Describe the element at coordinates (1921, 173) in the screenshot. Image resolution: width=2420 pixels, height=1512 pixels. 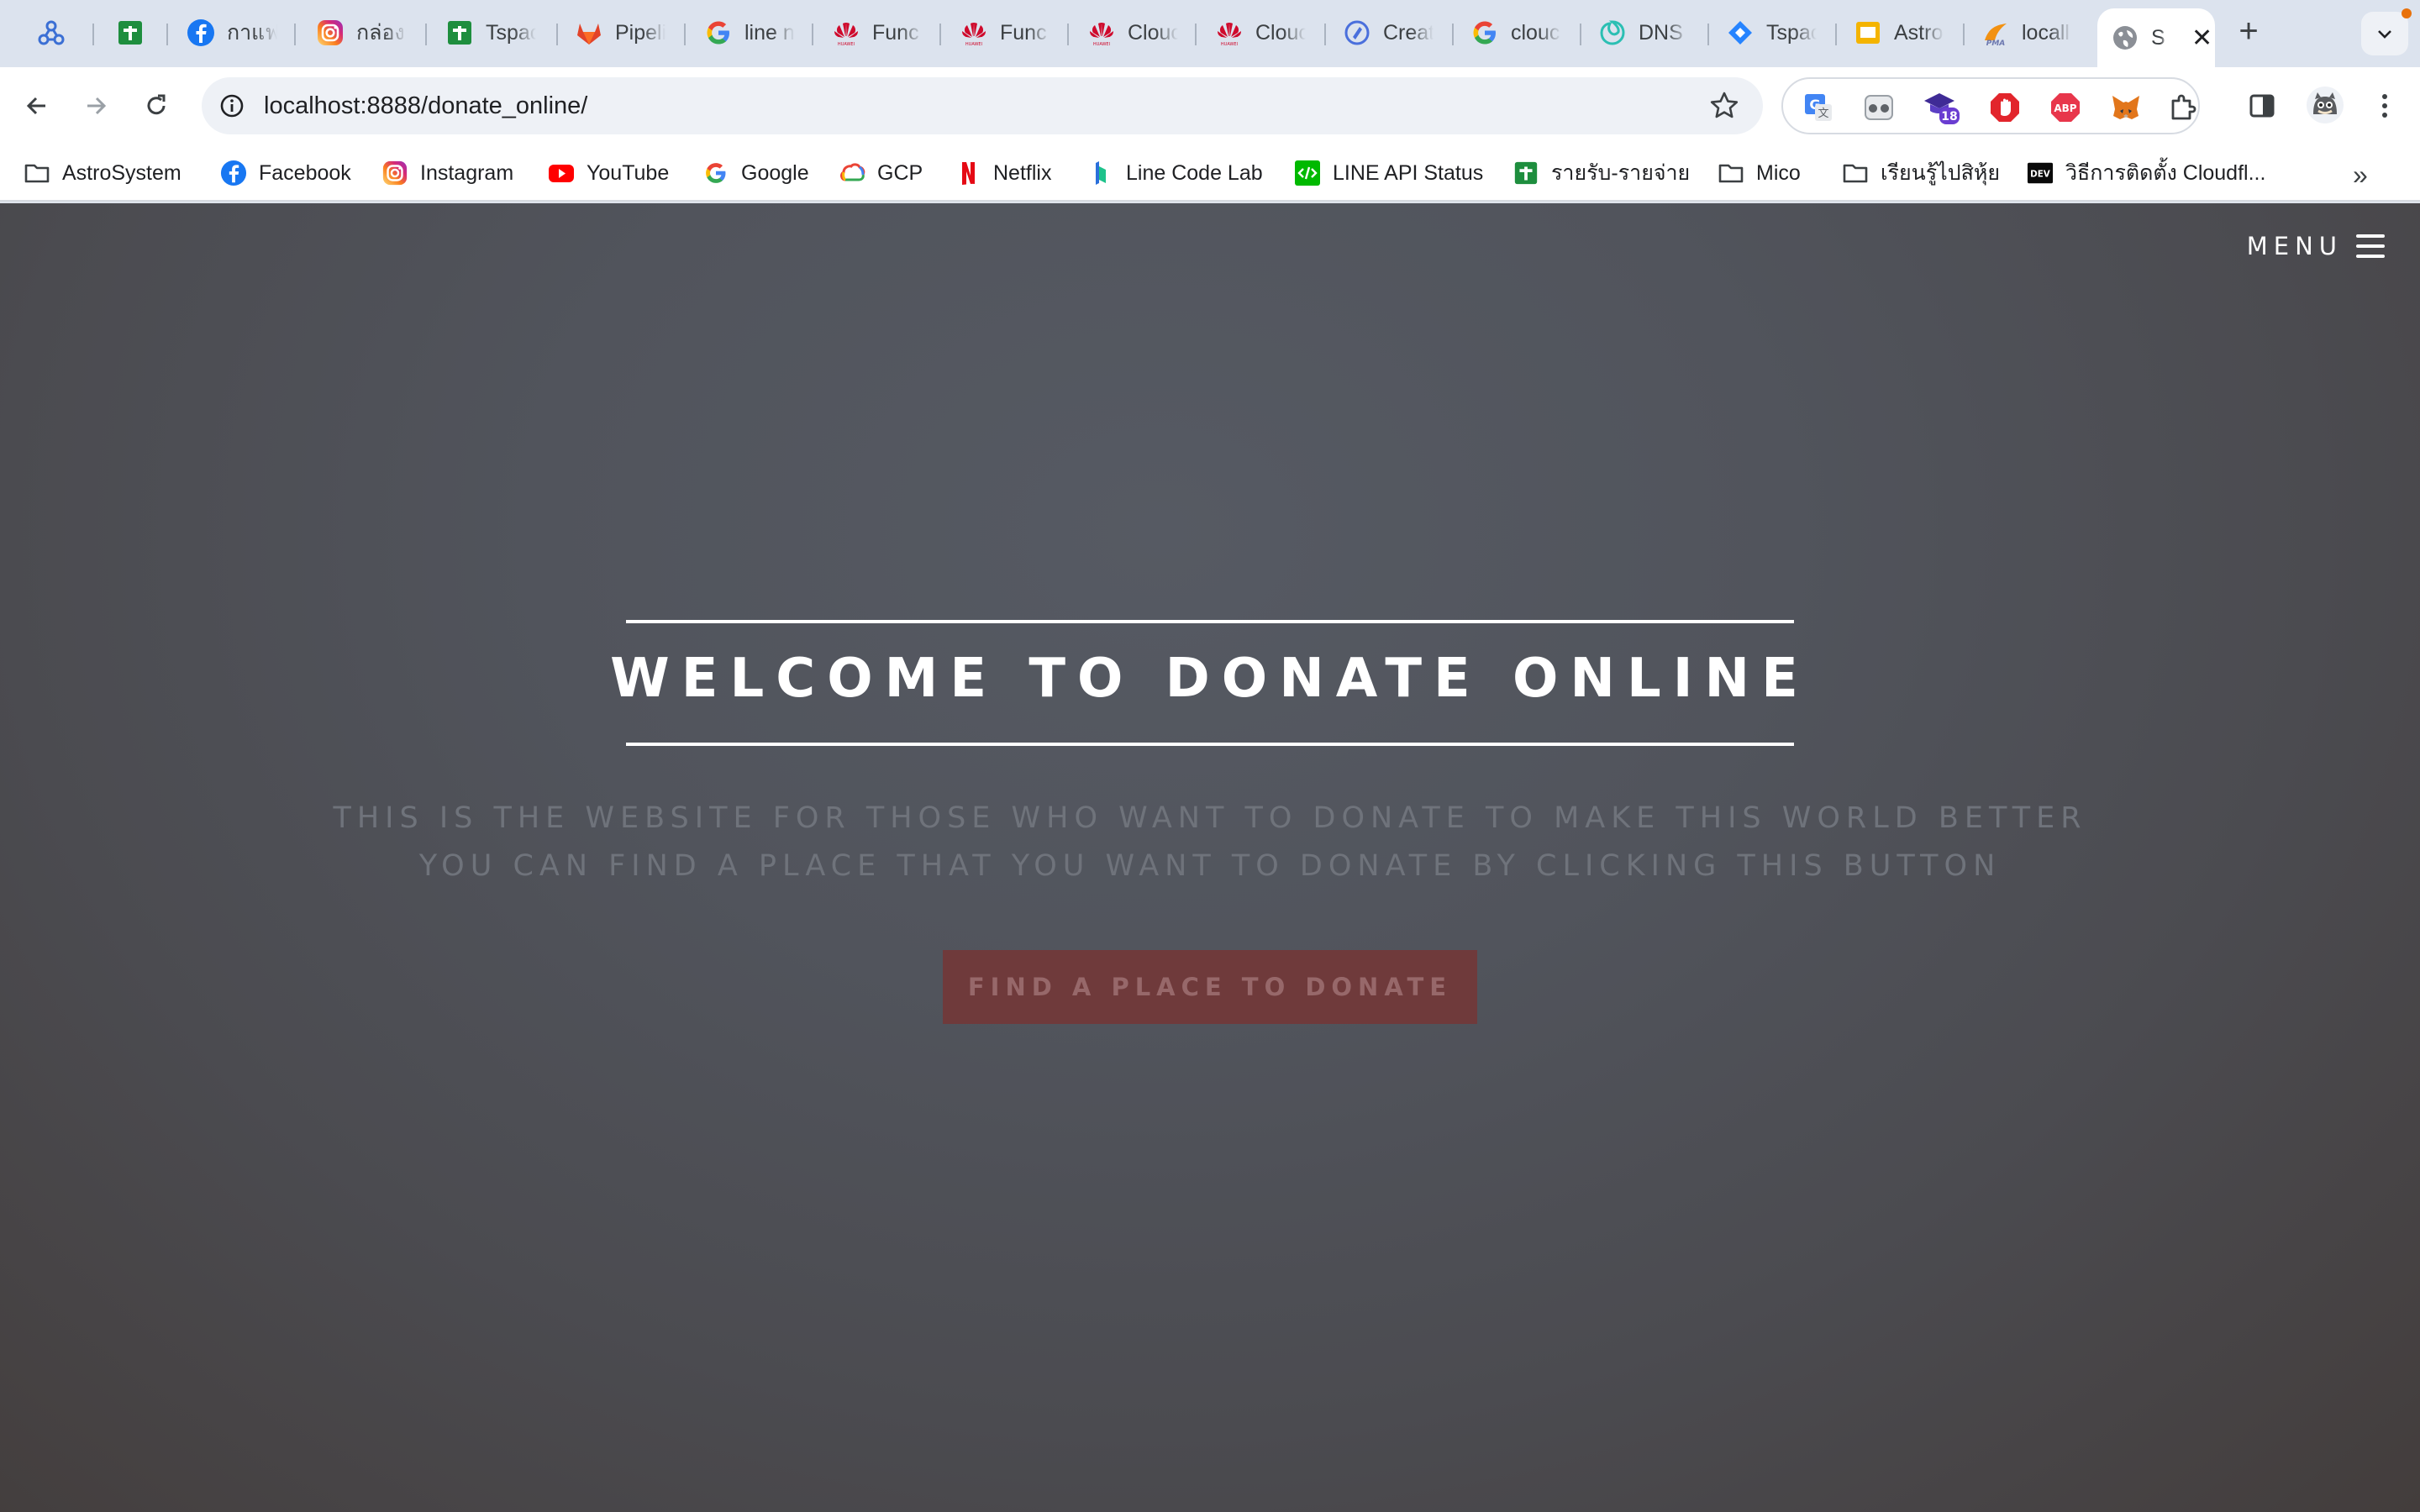
I see `bookmark-folder-learning: เรียนรู้ไปสิหุ้ย` at that location.